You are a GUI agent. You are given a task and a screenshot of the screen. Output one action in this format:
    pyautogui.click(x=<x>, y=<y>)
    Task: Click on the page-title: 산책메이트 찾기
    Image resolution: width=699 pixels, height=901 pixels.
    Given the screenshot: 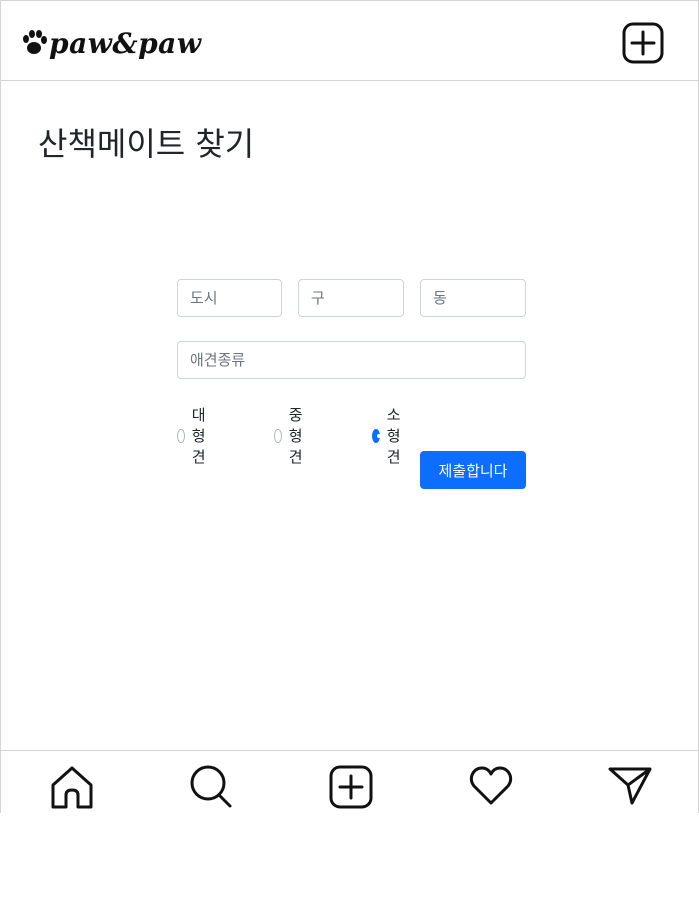 What is the action you would take?
    pyautogui.click(x=146, y=144)
    